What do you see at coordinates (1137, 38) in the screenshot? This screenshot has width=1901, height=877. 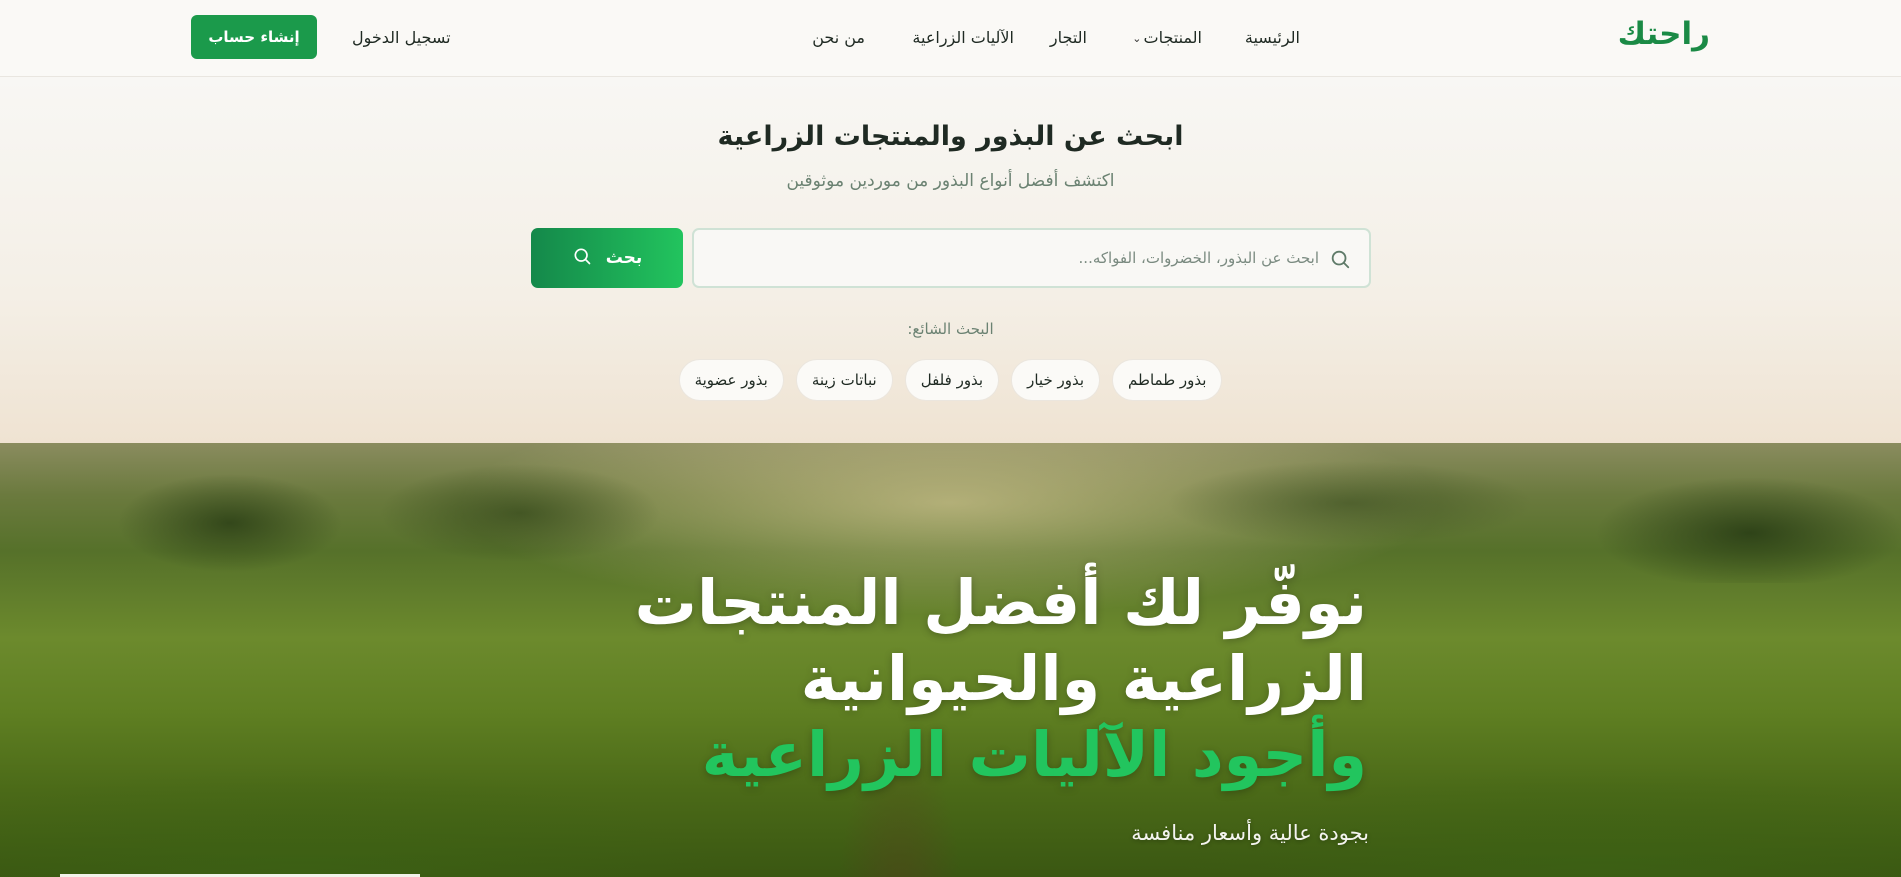 I see `chevron-down-icon: ⌄` at bounding box center [1137, 38].